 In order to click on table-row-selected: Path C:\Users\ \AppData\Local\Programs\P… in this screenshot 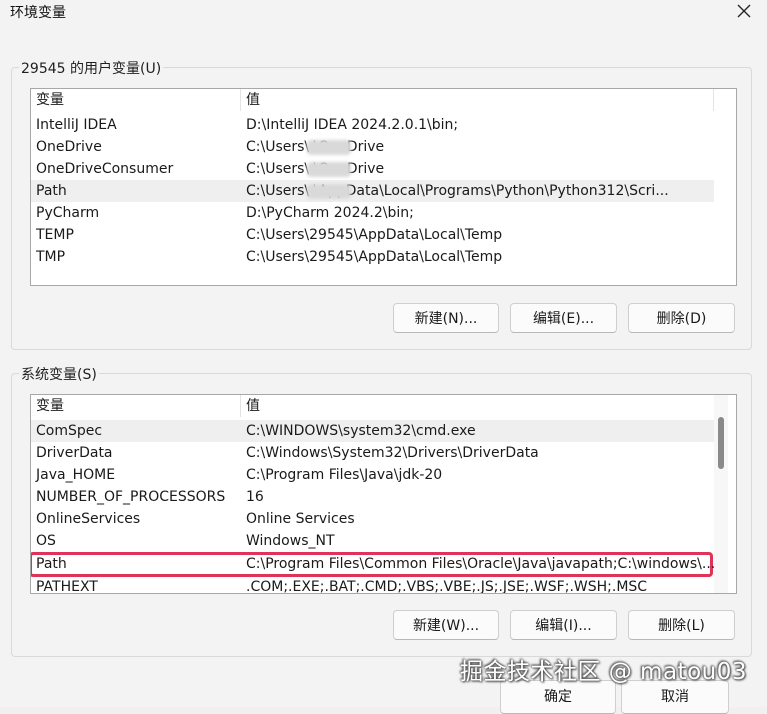, I will do `click(372, 191)`.